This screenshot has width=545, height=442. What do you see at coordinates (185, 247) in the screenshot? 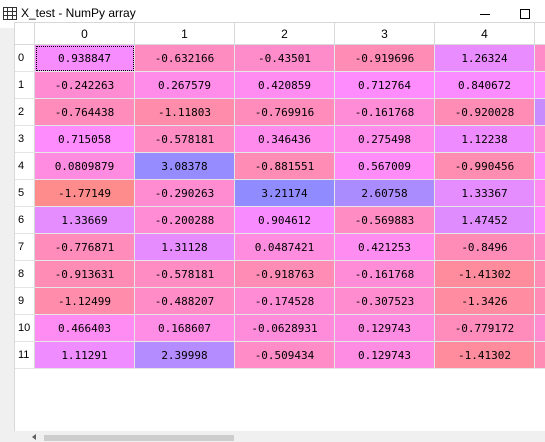
I see `table-cell: 1.31128` at bounding box center [185, 247].